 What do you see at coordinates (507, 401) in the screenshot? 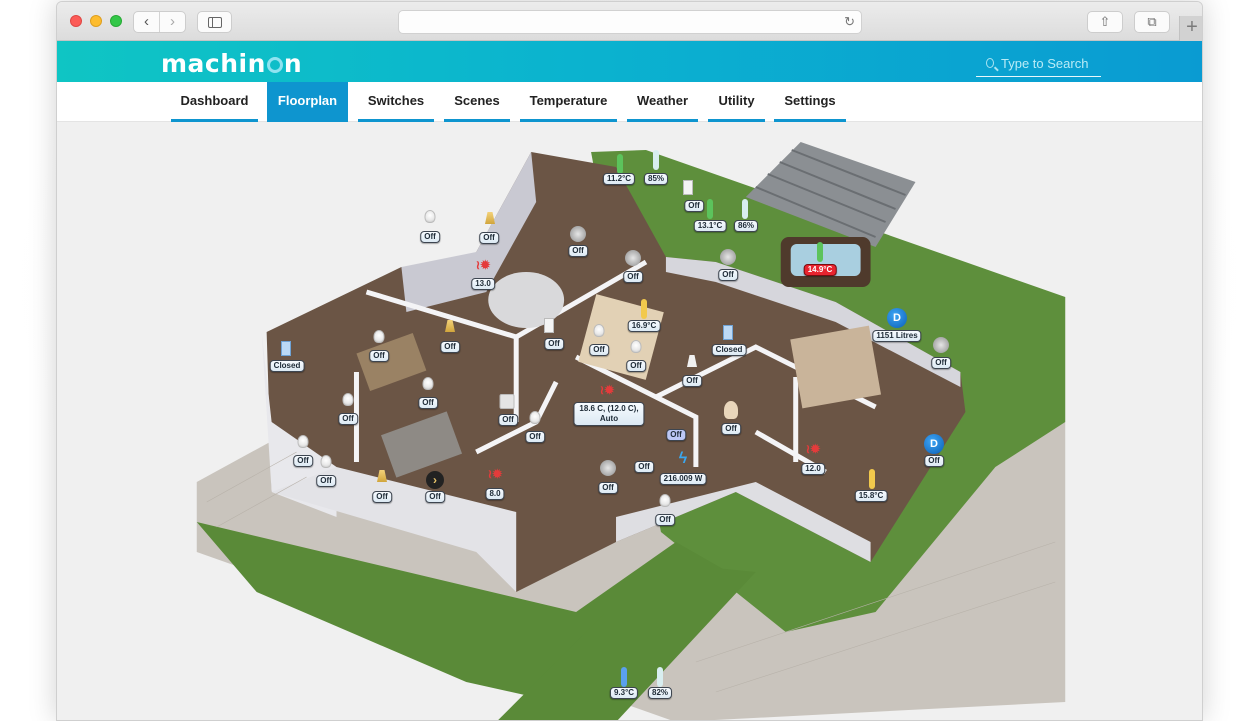
I see `socket-icon` at bounding box center [507, 401].